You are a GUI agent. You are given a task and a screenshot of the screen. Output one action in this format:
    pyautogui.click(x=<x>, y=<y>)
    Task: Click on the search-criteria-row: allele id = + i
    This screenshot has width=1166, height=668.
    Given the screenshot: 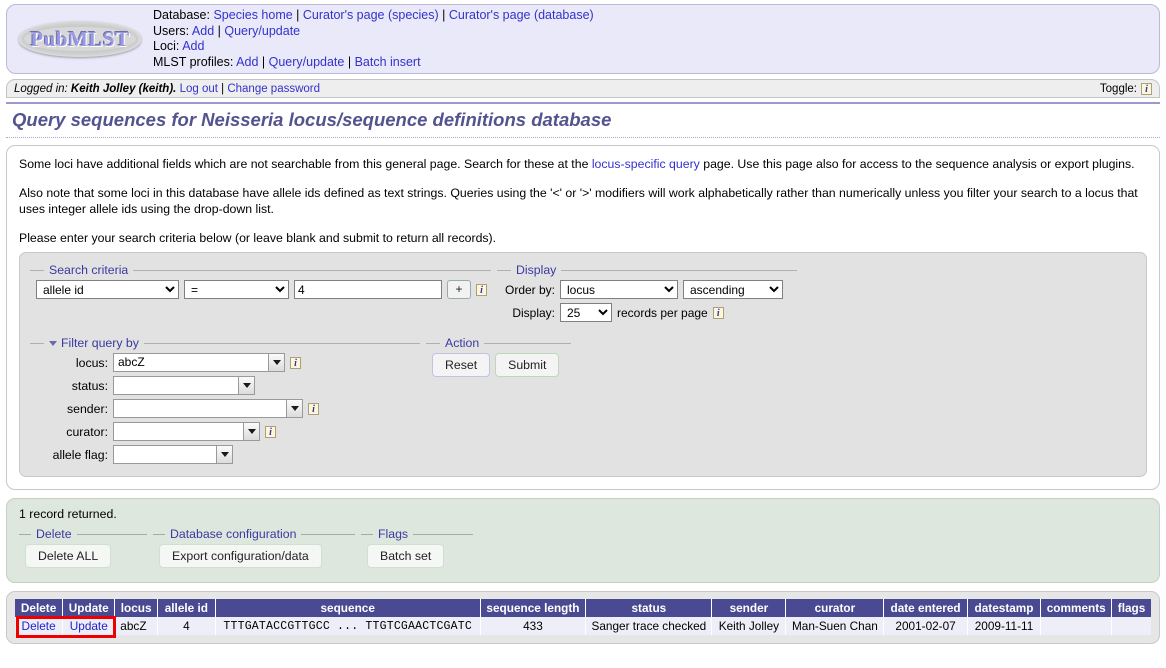 What is the action you would take?
    pyautogui.click(x=261, y=289)
    